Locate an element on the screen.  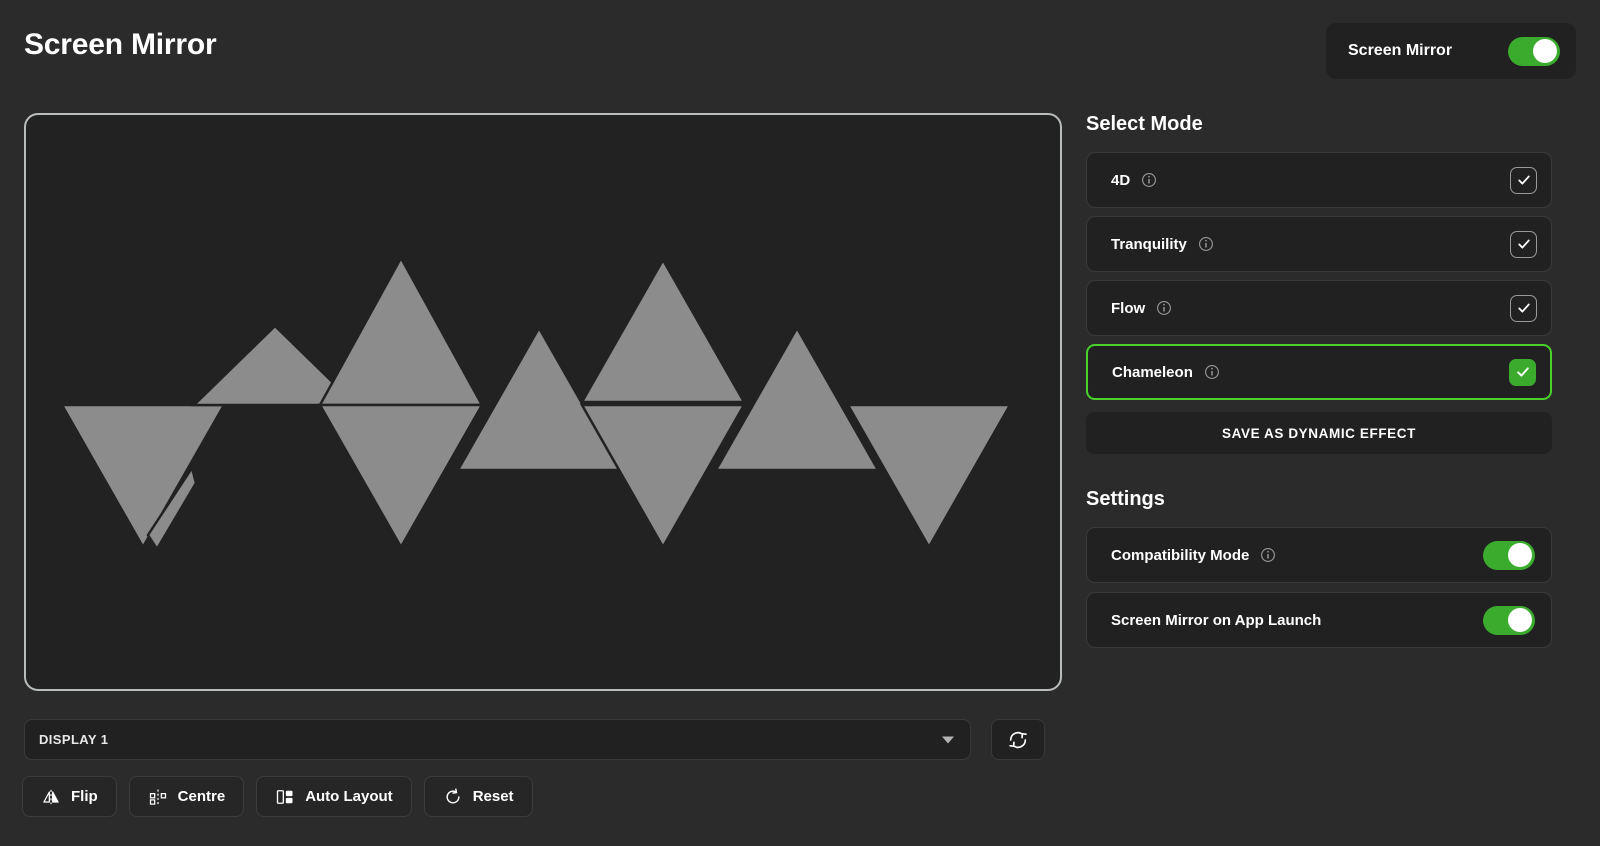
save-button-label: SAVE AS DYNAMIC EFFECT is located at coordinates (1319, 433).